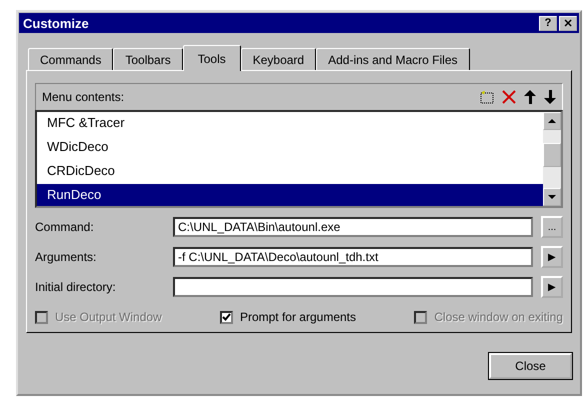 This screenshot has height=401, width=588. I want to click on list-label: Menu contents:, so click(83, 97).